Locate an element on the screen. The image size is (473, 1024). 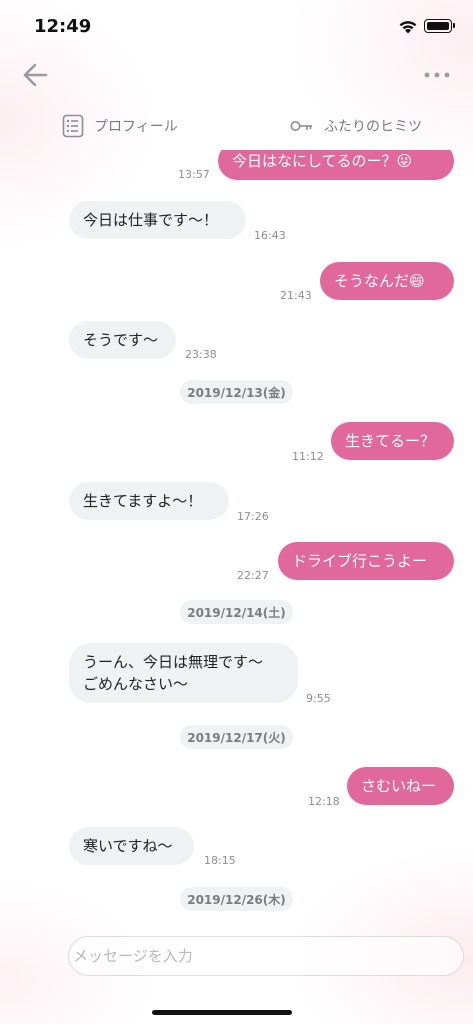
arrow-left-icon is located at coordinates (35, 75).